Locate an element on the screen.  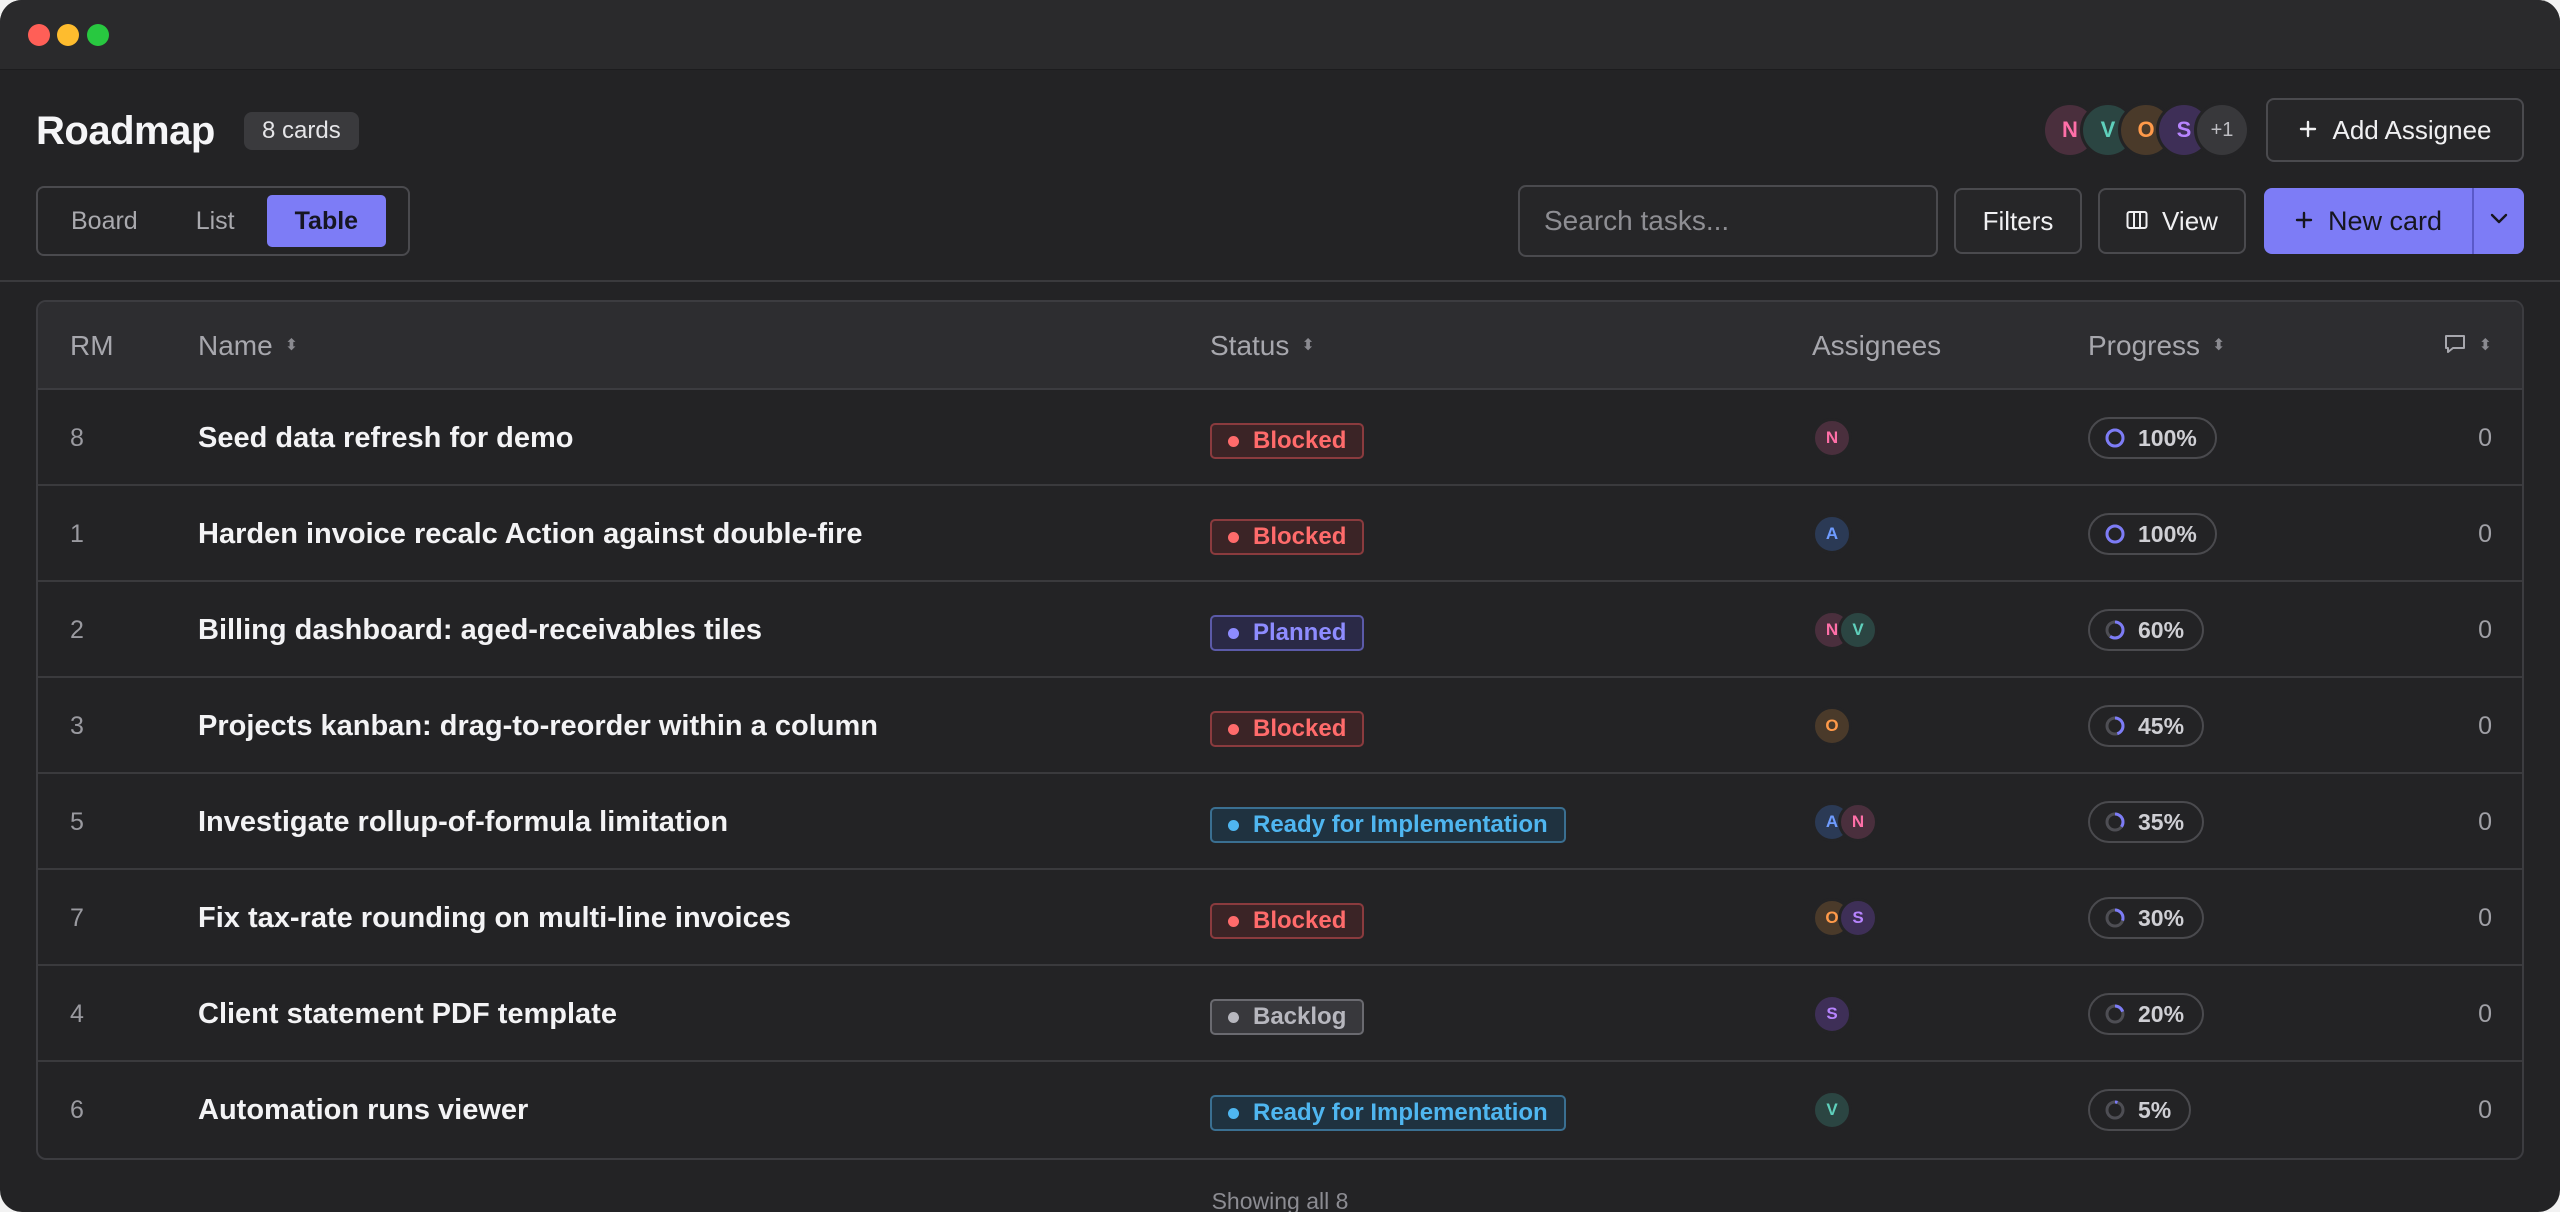
row-assignees-cell: A is located at coordinates (1832, 534).